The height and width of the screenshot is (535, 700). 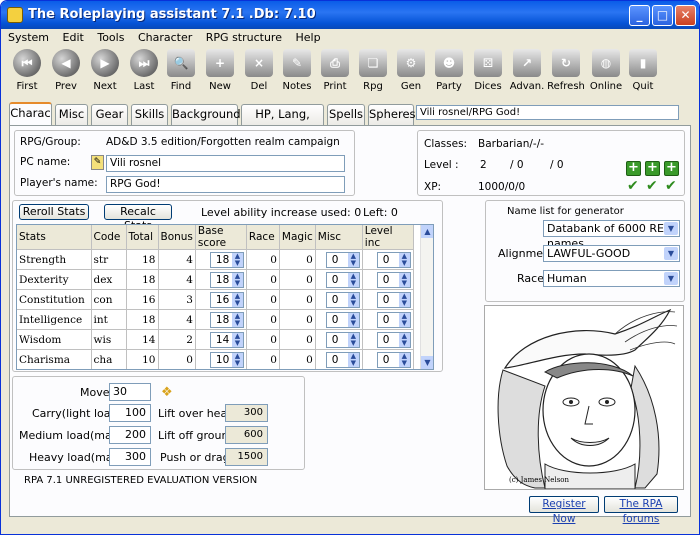 I want to click on register-now-link: Register Now, so click(x=564, y=510).